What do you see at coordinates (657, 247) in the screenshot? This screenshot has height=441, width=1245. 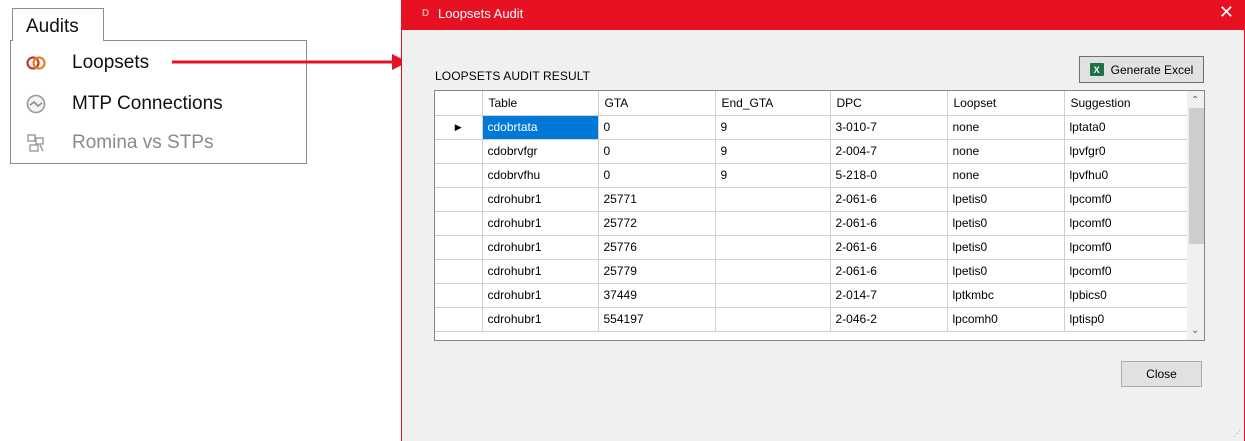 I see `table-cell: 25776` at bounding box center [657, 247].